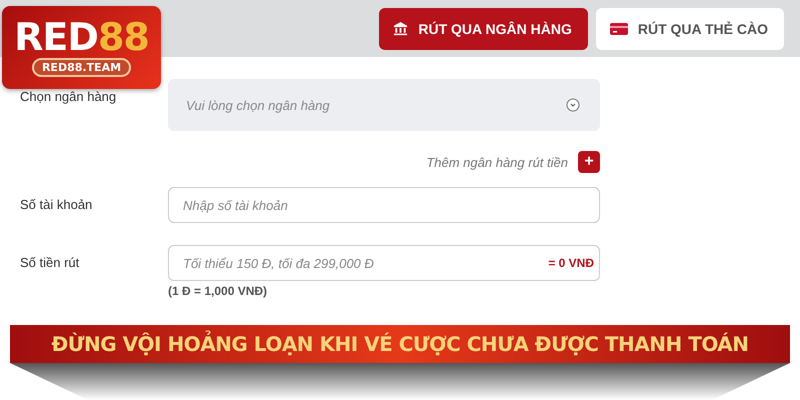 This screenshot has width=800, height=400. What do you see at coordinates (483, 29) in the screenshot?
I see `tab: RÚT QUA NGÂN HÀNG` at bounding box center [483, 29].